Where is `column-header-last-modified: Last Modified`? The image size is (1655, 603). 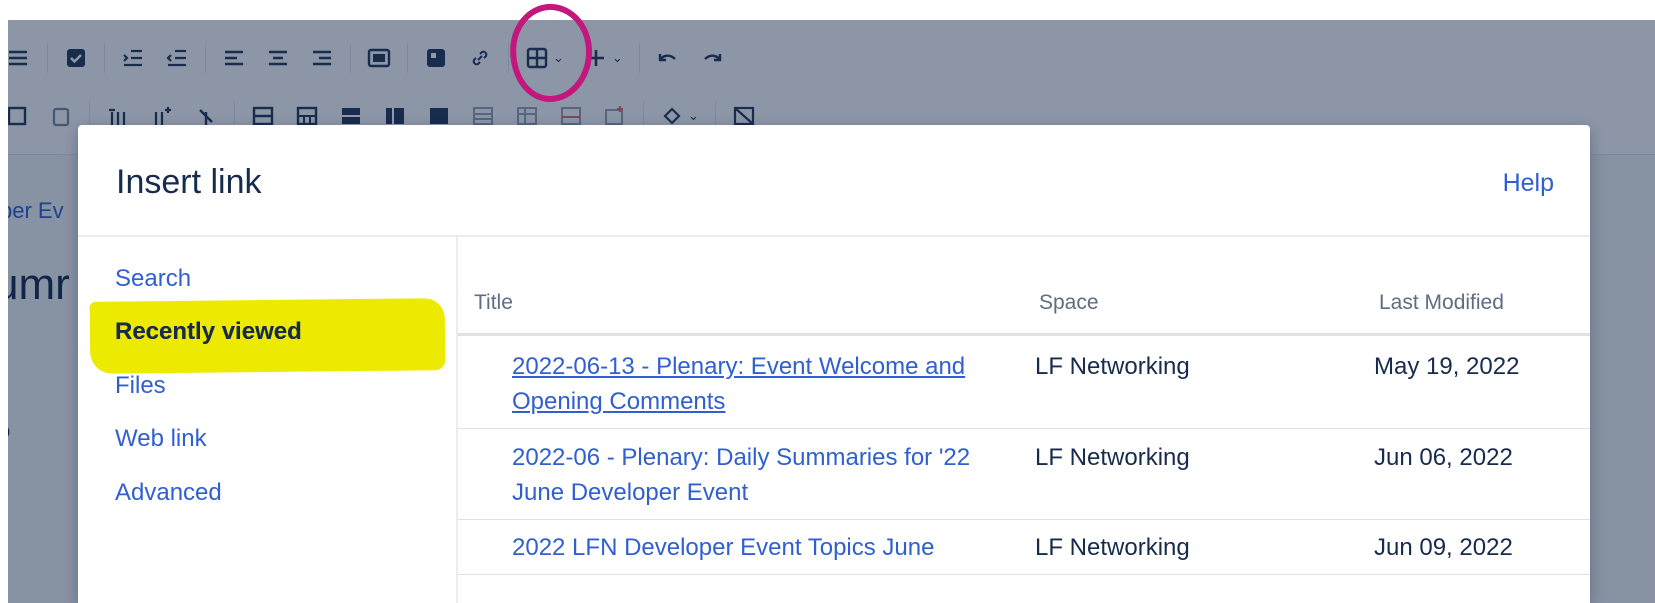
column-header-last-modified: Last Modified is located at coordinates (1441, 303).